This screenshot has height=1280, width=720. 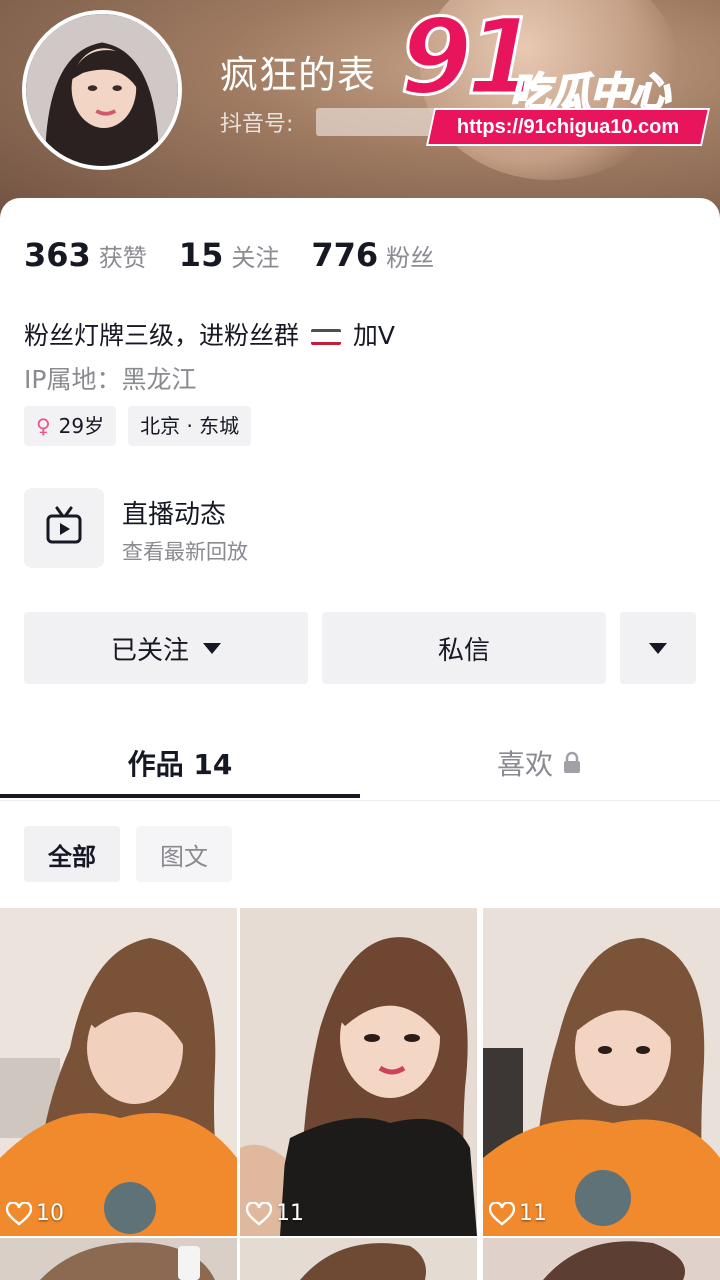 I want to click on stat-label: 粉丝, so click(x=410, y=258).